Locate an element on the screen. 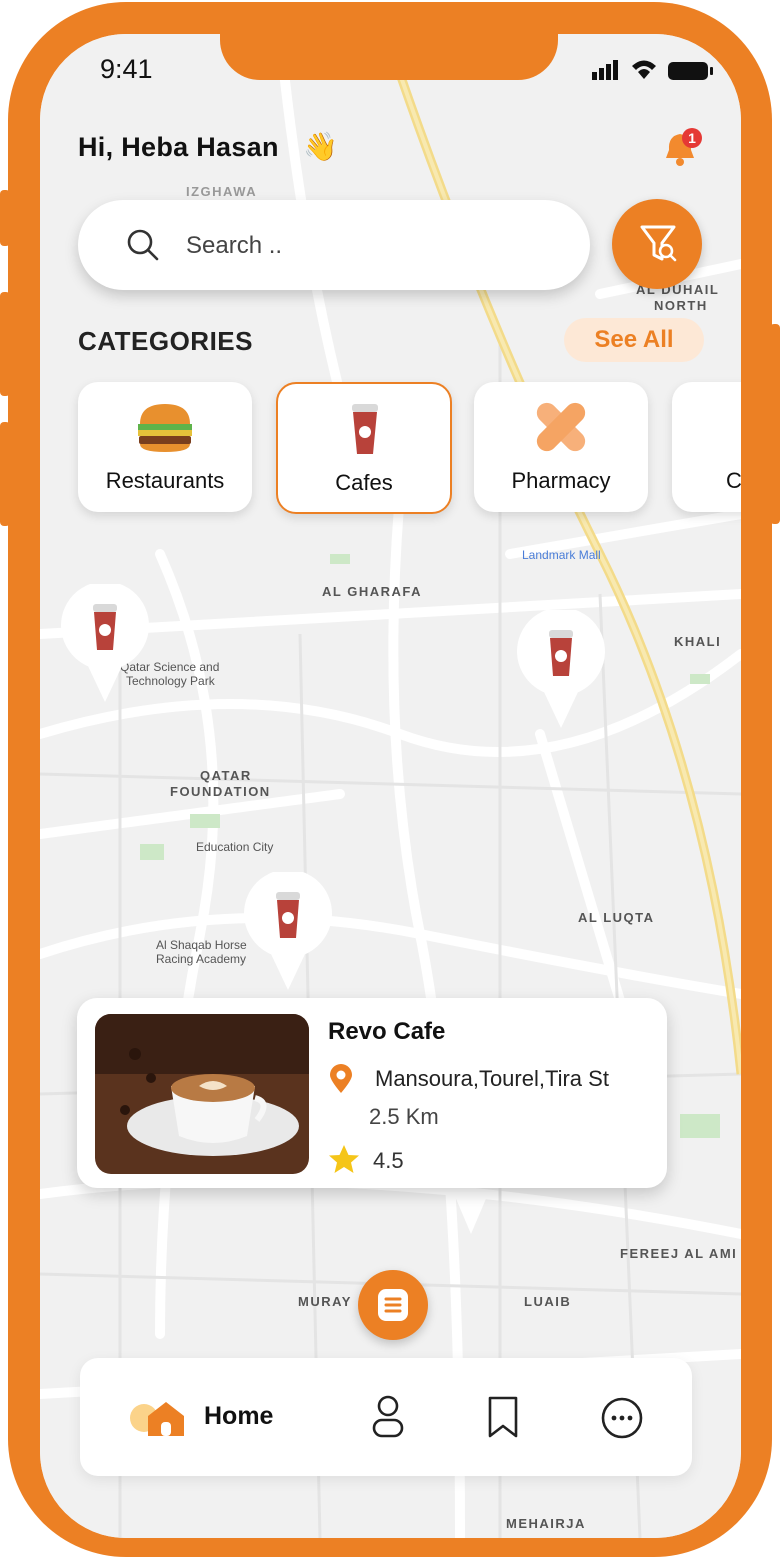  nav-home-label: Home is located at coordinates (238, 1416).